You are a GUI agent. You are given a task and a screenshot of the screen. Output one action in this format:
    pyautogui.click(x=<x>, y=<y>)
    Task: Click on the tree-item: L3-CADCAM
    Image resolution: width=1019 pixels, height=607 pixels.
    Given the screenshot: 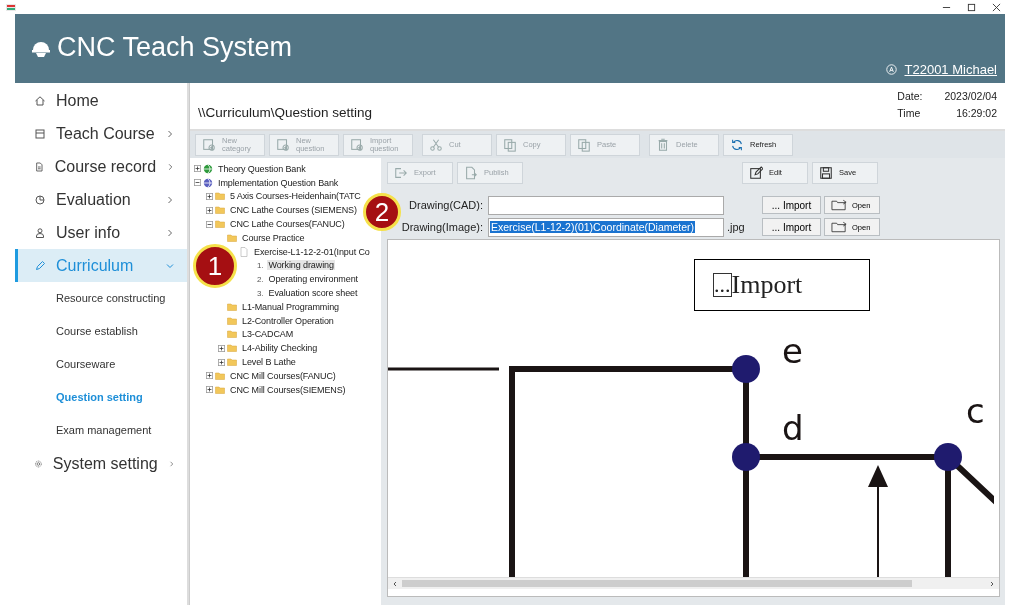 What is the action you would take?
    pyautogui.click(x=268, y=334)
    